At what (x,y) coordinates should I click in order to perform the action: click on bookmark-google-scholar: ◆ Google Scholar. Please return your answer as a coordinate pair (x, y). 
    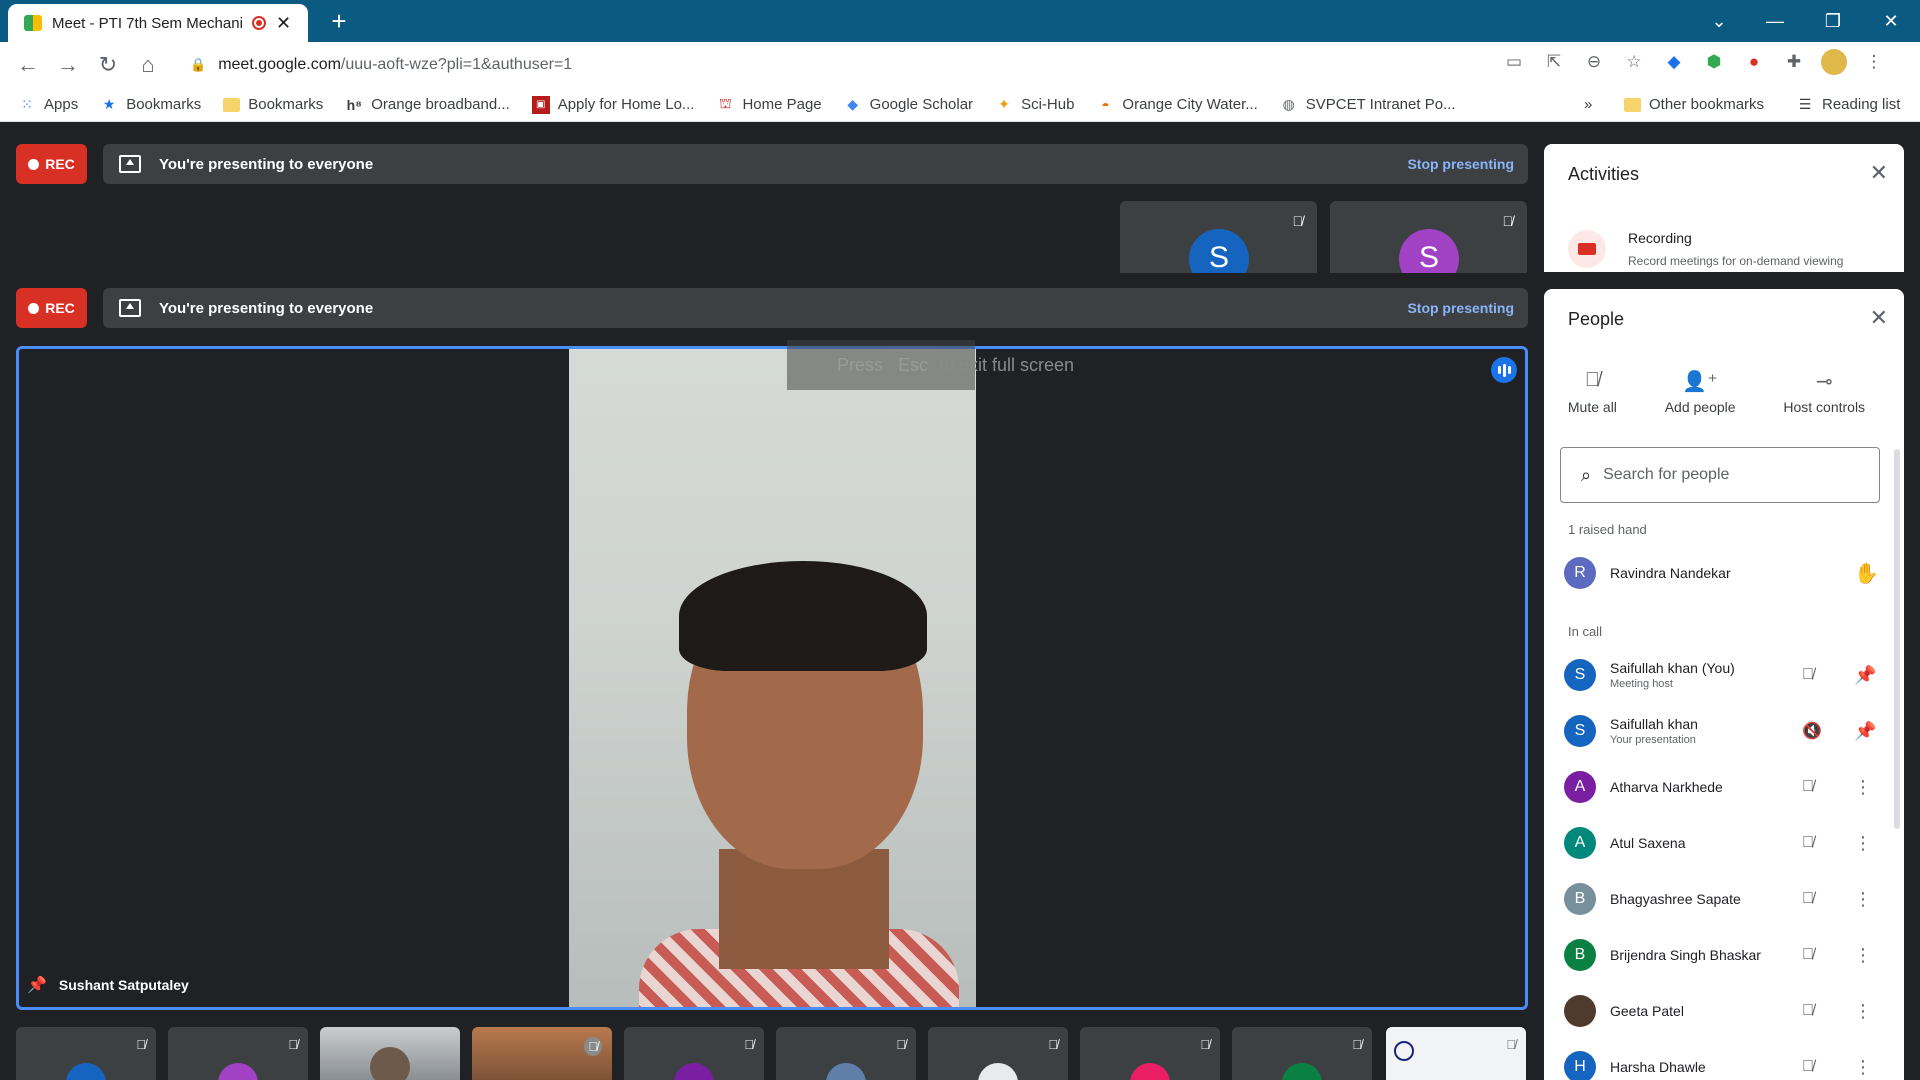
    Looking at the image, I should click on (908, 105).